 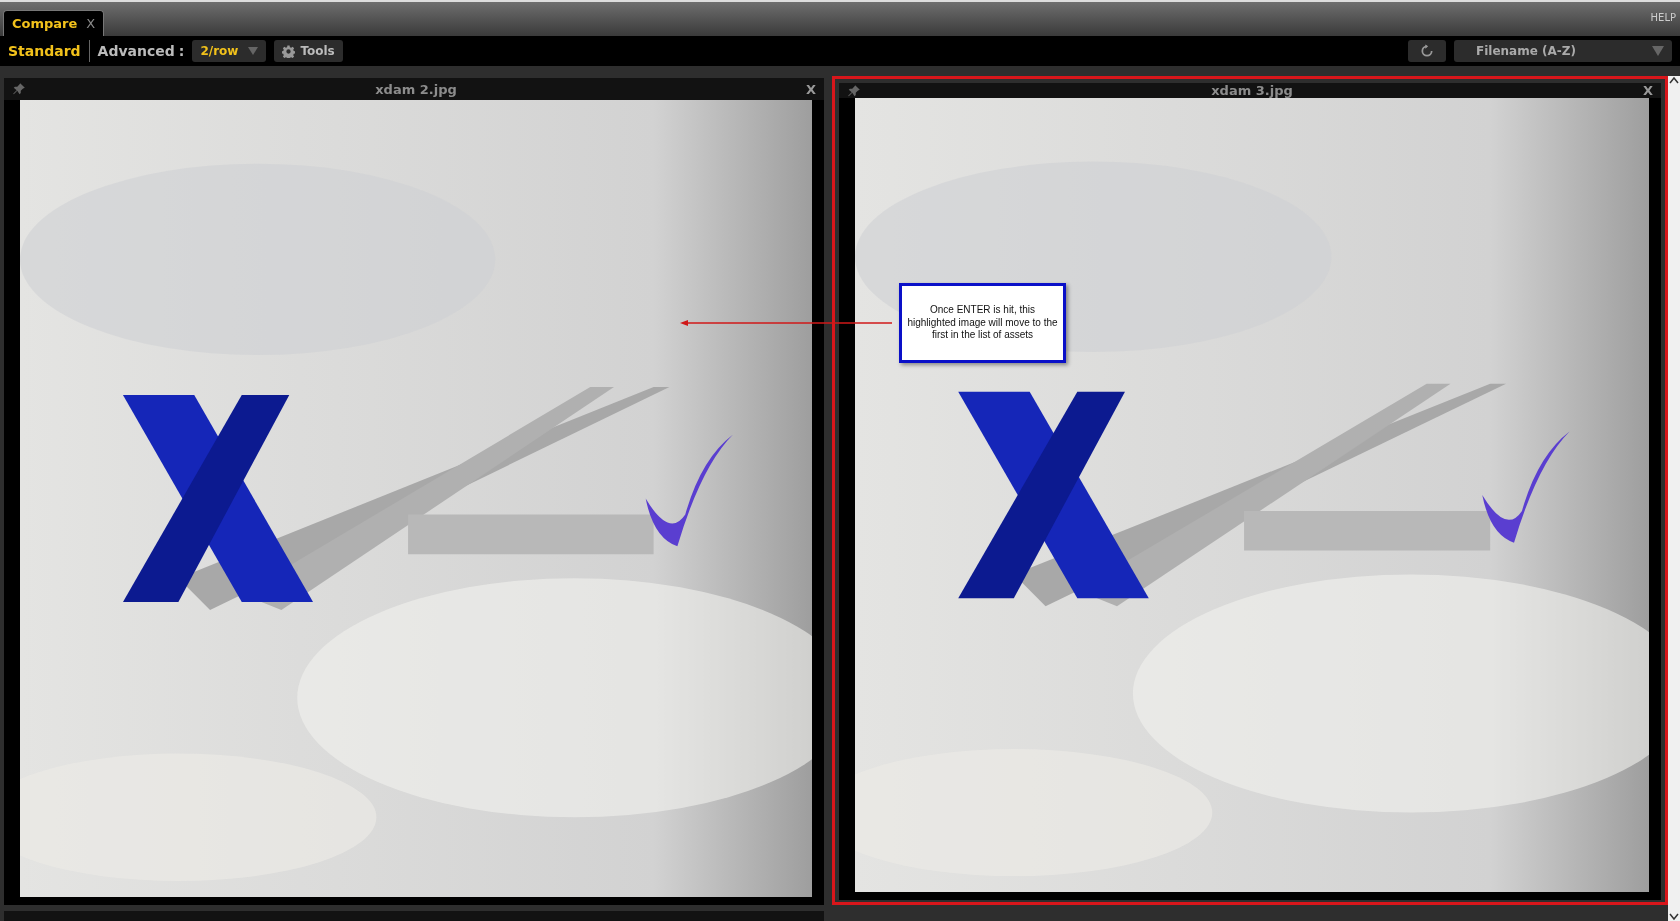 I want to click on mode-tab: Standard, so click(x=44, y=51).